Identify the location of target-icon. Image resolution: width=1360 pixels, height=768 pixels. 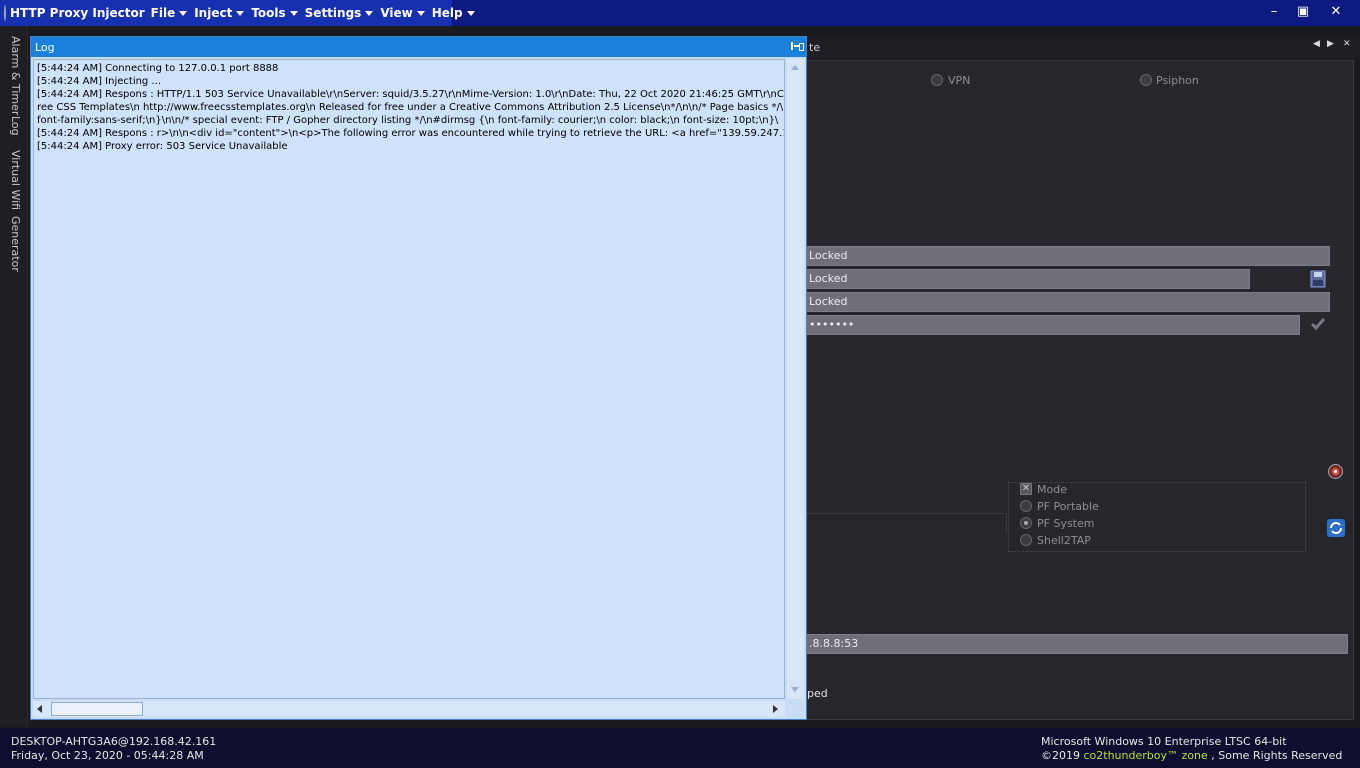
(1335, 471).